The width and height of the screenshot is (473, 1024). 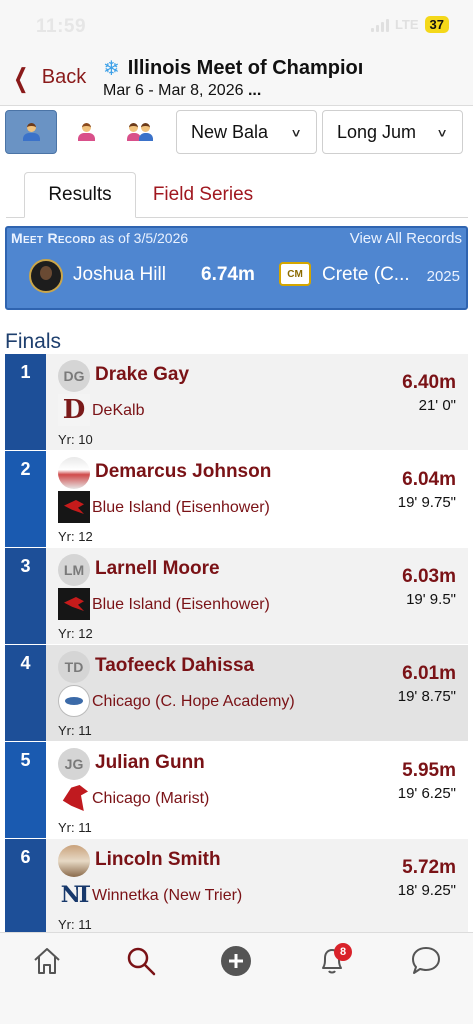 What do you see at coordinates (25, 372) in the screenshot?
I see `place-number: 1` at bounding box center [25, 372].